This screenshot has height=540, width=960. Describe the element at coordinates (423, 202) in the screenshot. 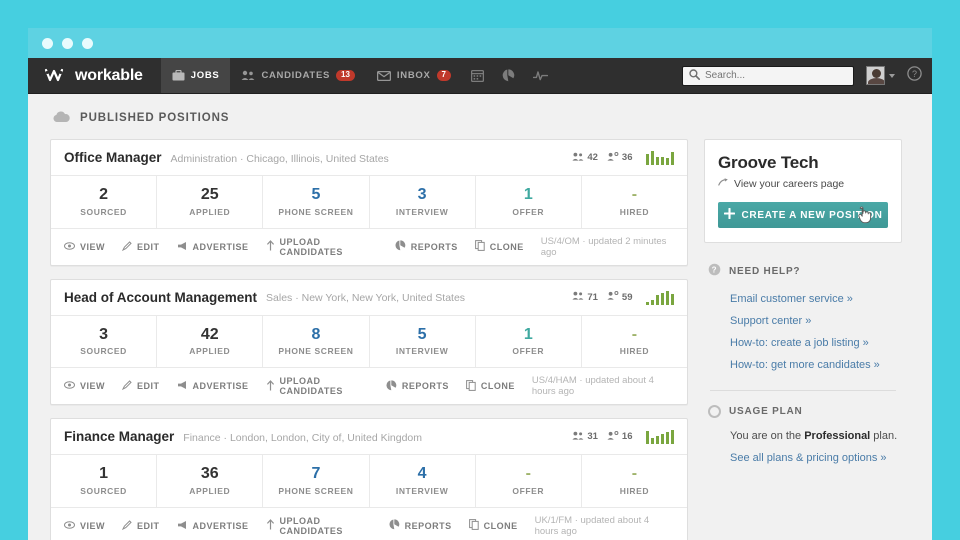

I see `stage-interview: 3 INTERVIEW` at that location.